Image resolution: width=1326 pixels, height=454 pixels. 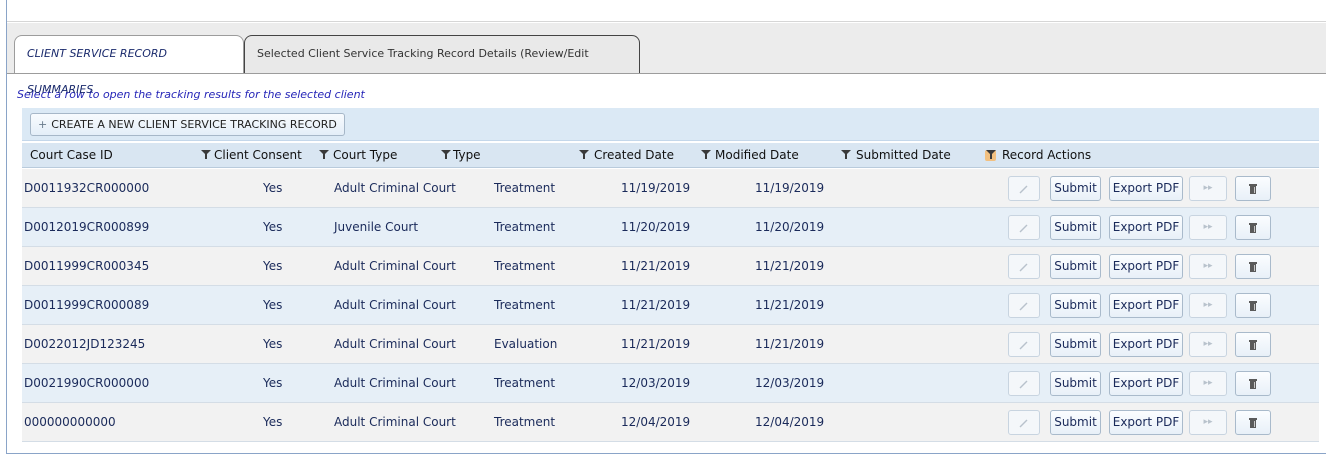 What do you see at coordinates (70, 422) in the screenshot?
I see `cell-court-case-id: 000000000000` at bounding box center [70, 422].